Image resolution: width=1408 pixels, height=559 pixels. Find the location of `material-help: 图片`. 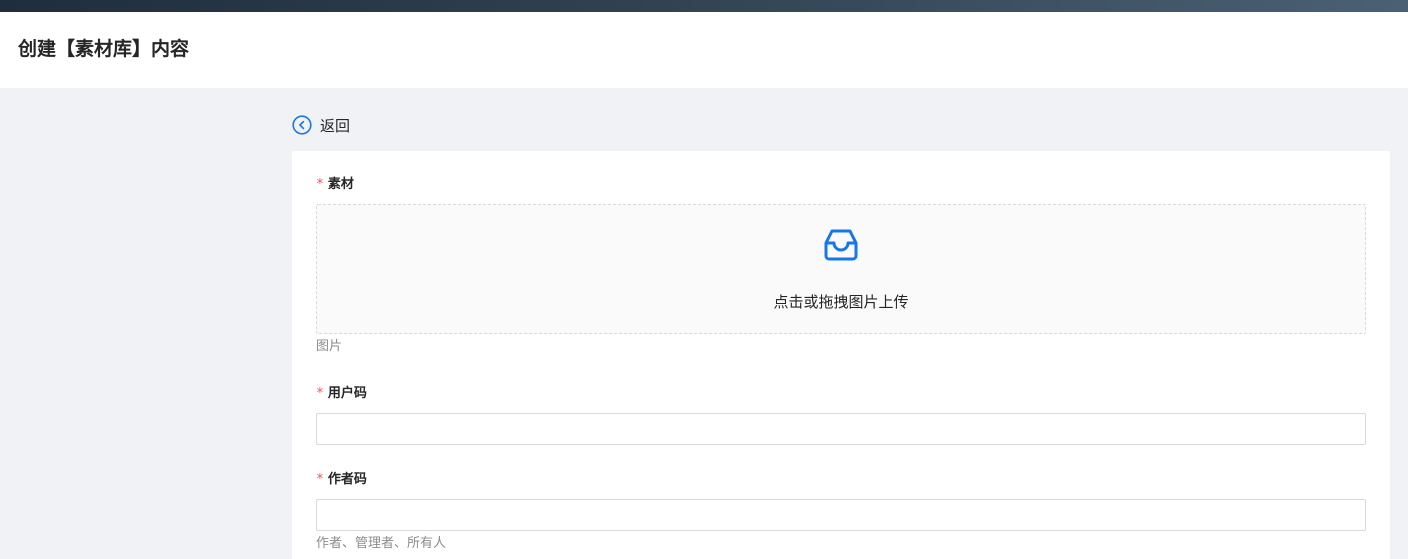

material-help: 图片 is located at coordinates (329, 346).